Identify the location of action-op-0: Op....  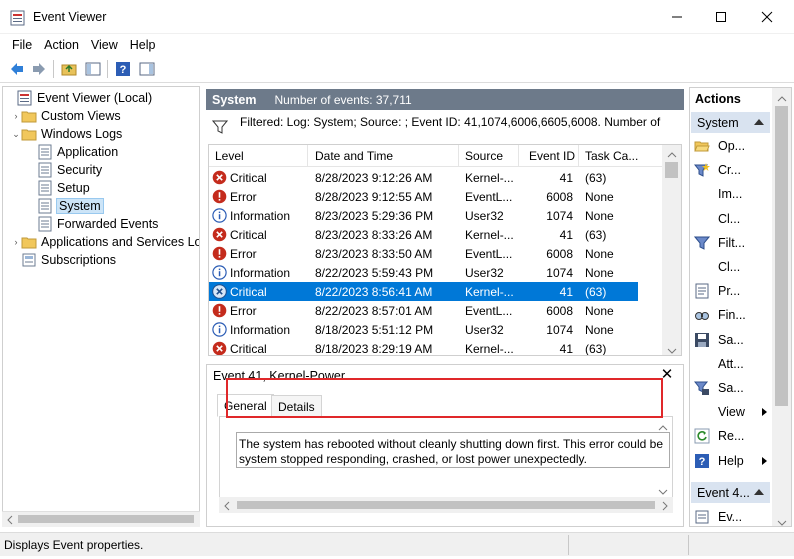
(719, 146).